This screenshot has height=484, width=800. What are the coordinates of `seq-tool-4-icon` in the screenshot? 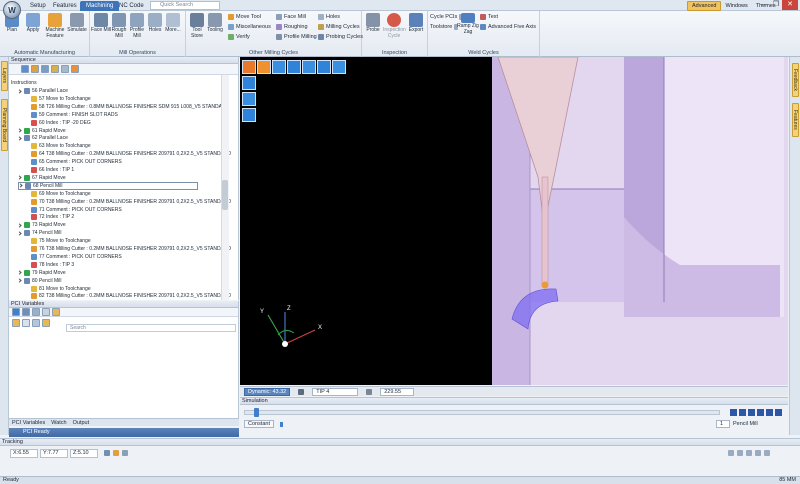 It's located at (55, 69).